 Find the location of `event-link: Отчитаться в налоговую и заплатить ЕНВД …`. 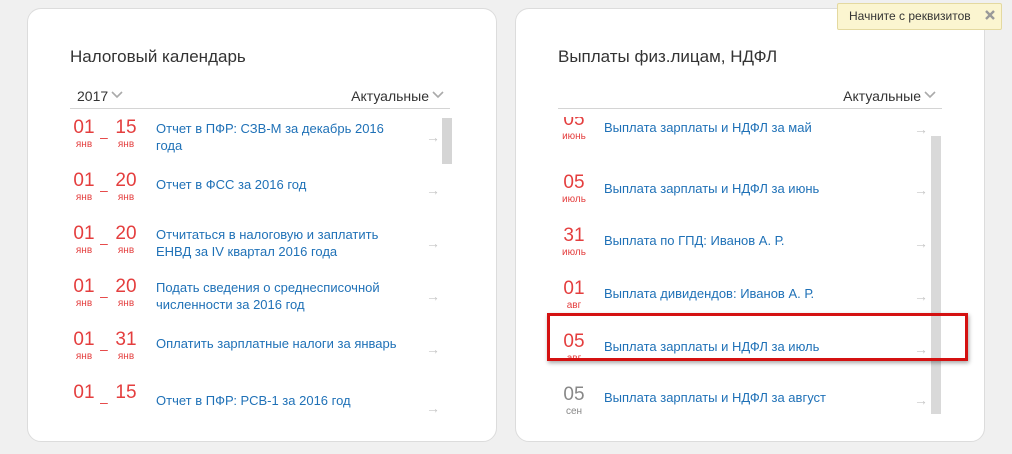

event-link: Отчитаться в налоговую и заплатить ЕНВД … is located at coordinates (281, 243).